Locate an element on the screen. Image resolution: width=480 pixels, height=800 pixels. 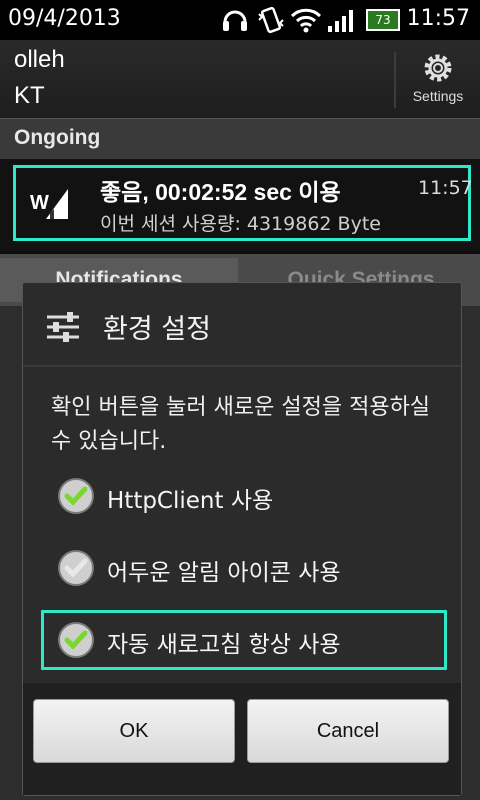
dialog-message: 확인 버튼을 눌러 새로운 설정을 적용하실 수 있습니다. is located at coordinates (241, 424).